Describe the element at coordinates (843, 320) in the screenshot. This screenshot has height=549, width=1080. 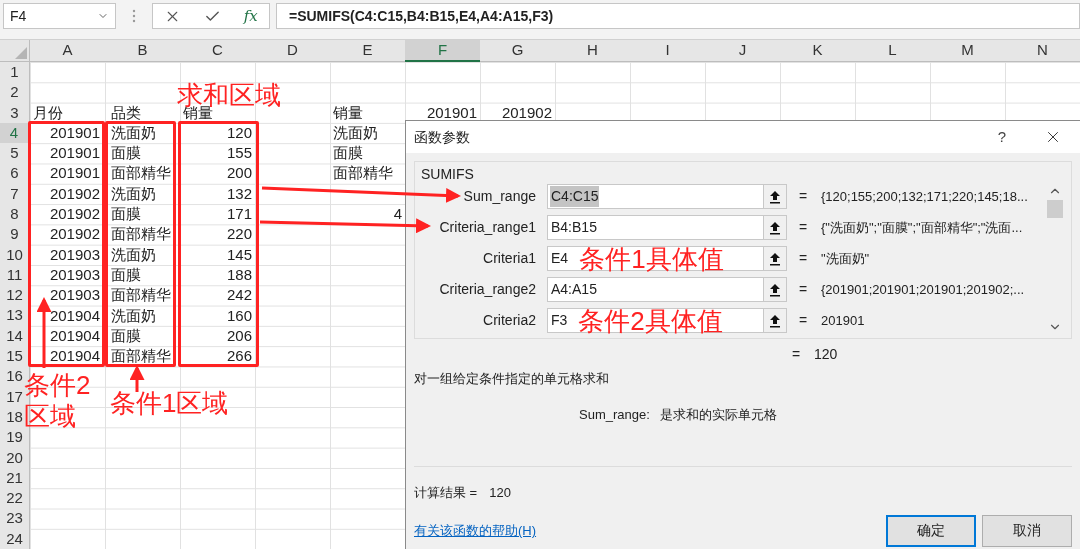
I see `parameter-result: 201901` at that location.